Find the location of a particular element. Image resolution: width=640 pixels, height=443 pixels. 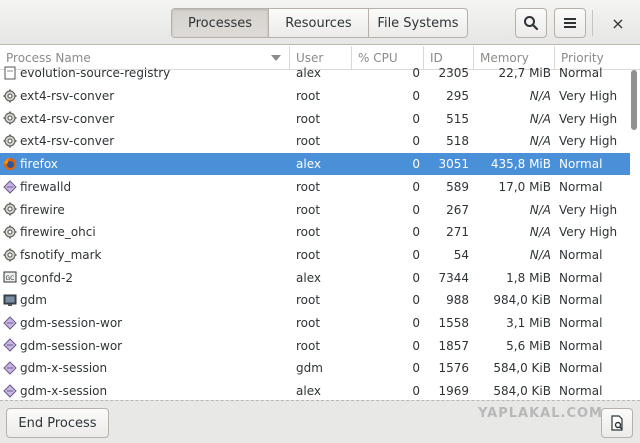

process-memory: 1,8 MiB is located at coordinates (528, 277).